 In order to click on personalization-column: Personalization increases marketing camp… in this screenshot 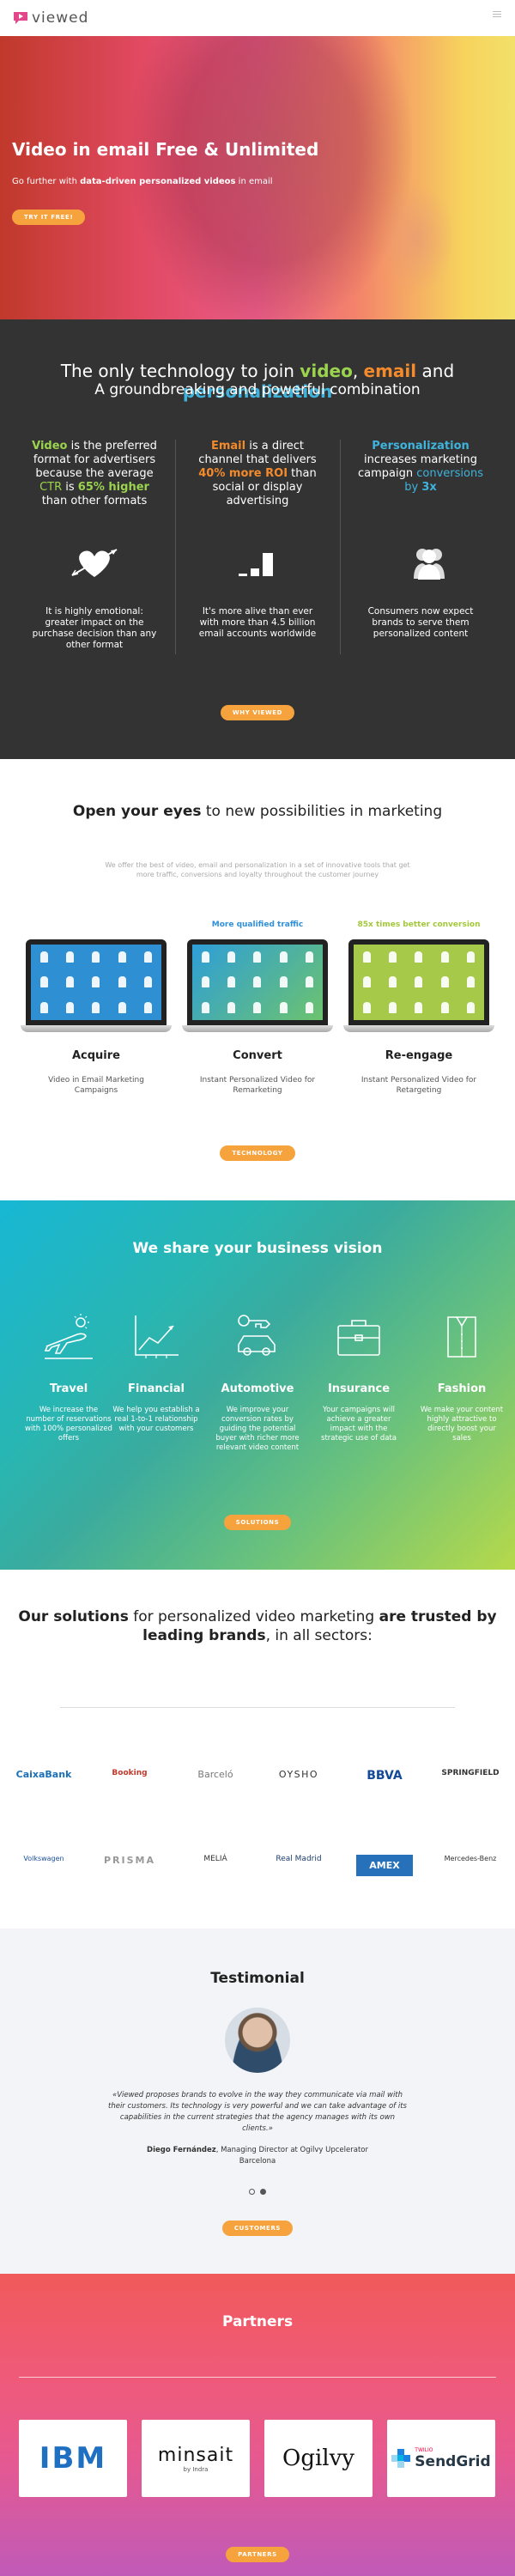, I will do `click(420, 467)`.